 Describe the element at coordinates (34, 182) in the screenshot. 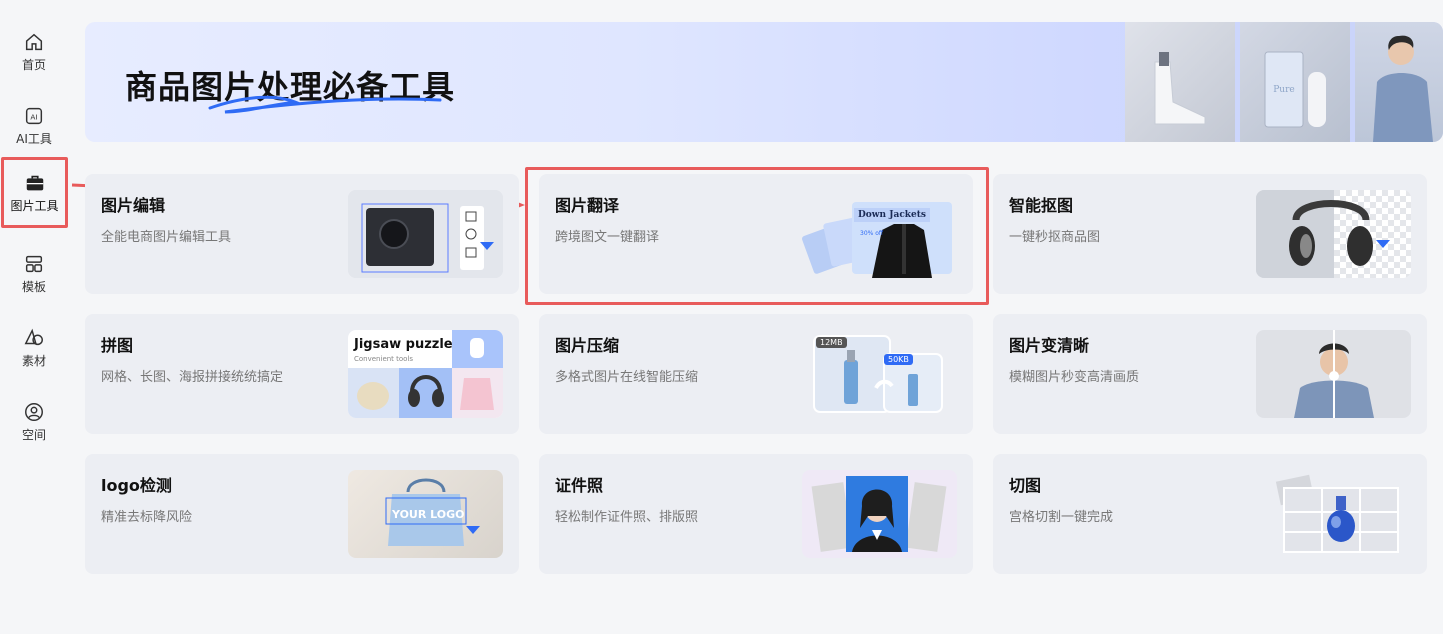

I see `toolbox-icon` at that location.